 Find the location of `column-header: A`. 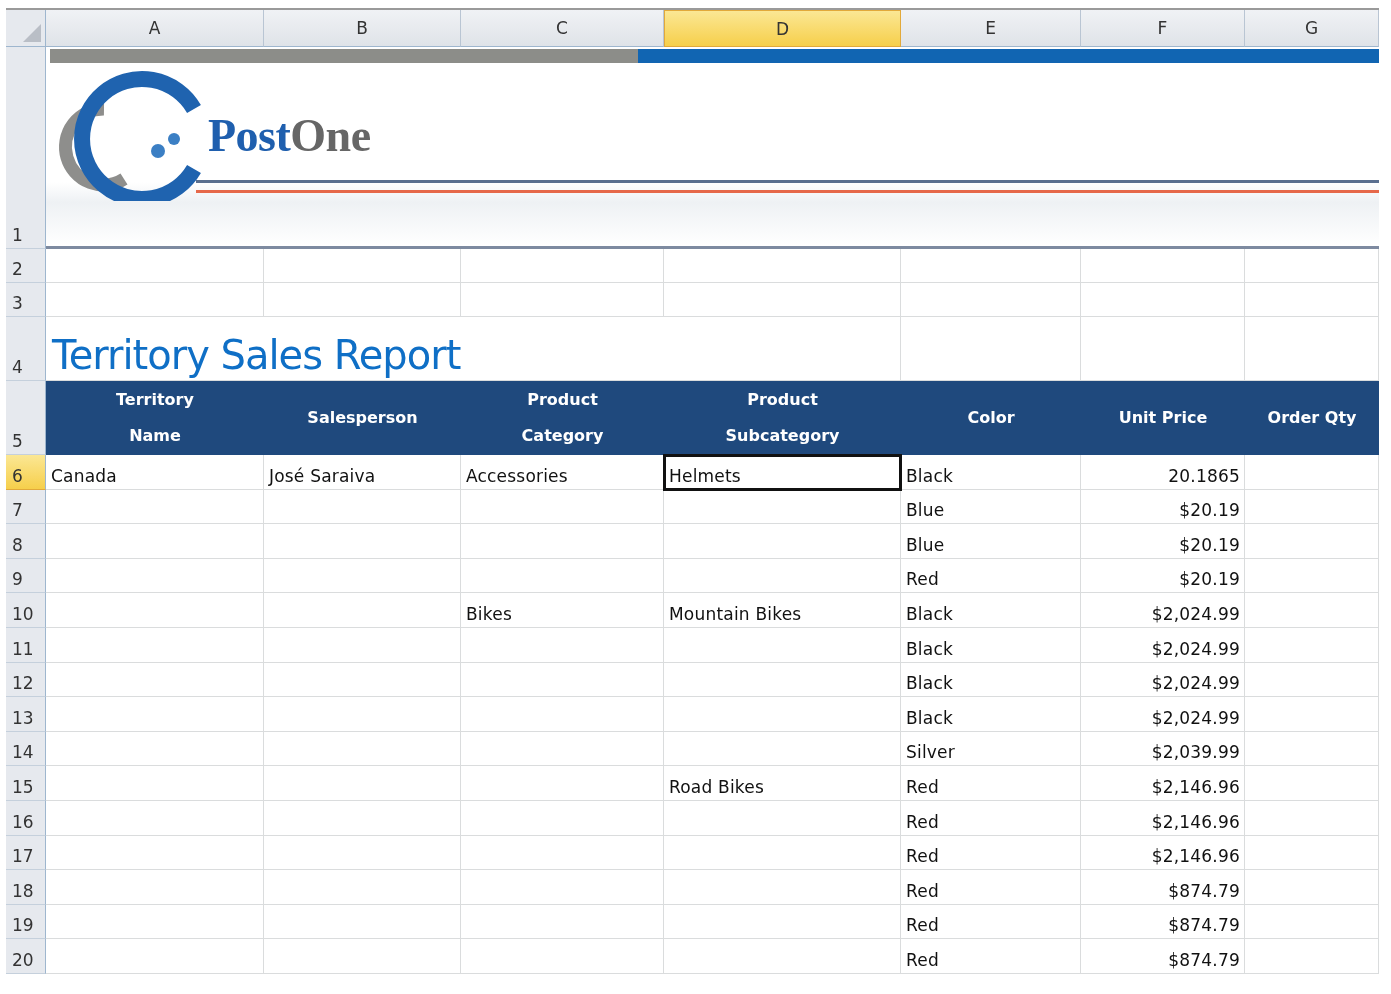

column-header: A is located at coordinates (155, 28).